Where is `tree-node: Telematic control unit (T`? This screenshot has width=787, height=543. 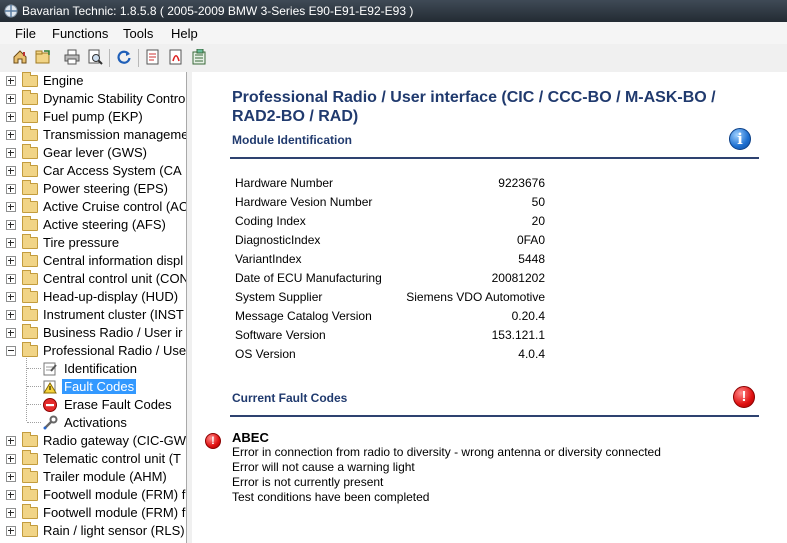
tree-node: Telematic control unit (T is located at coordinates (93, 459).